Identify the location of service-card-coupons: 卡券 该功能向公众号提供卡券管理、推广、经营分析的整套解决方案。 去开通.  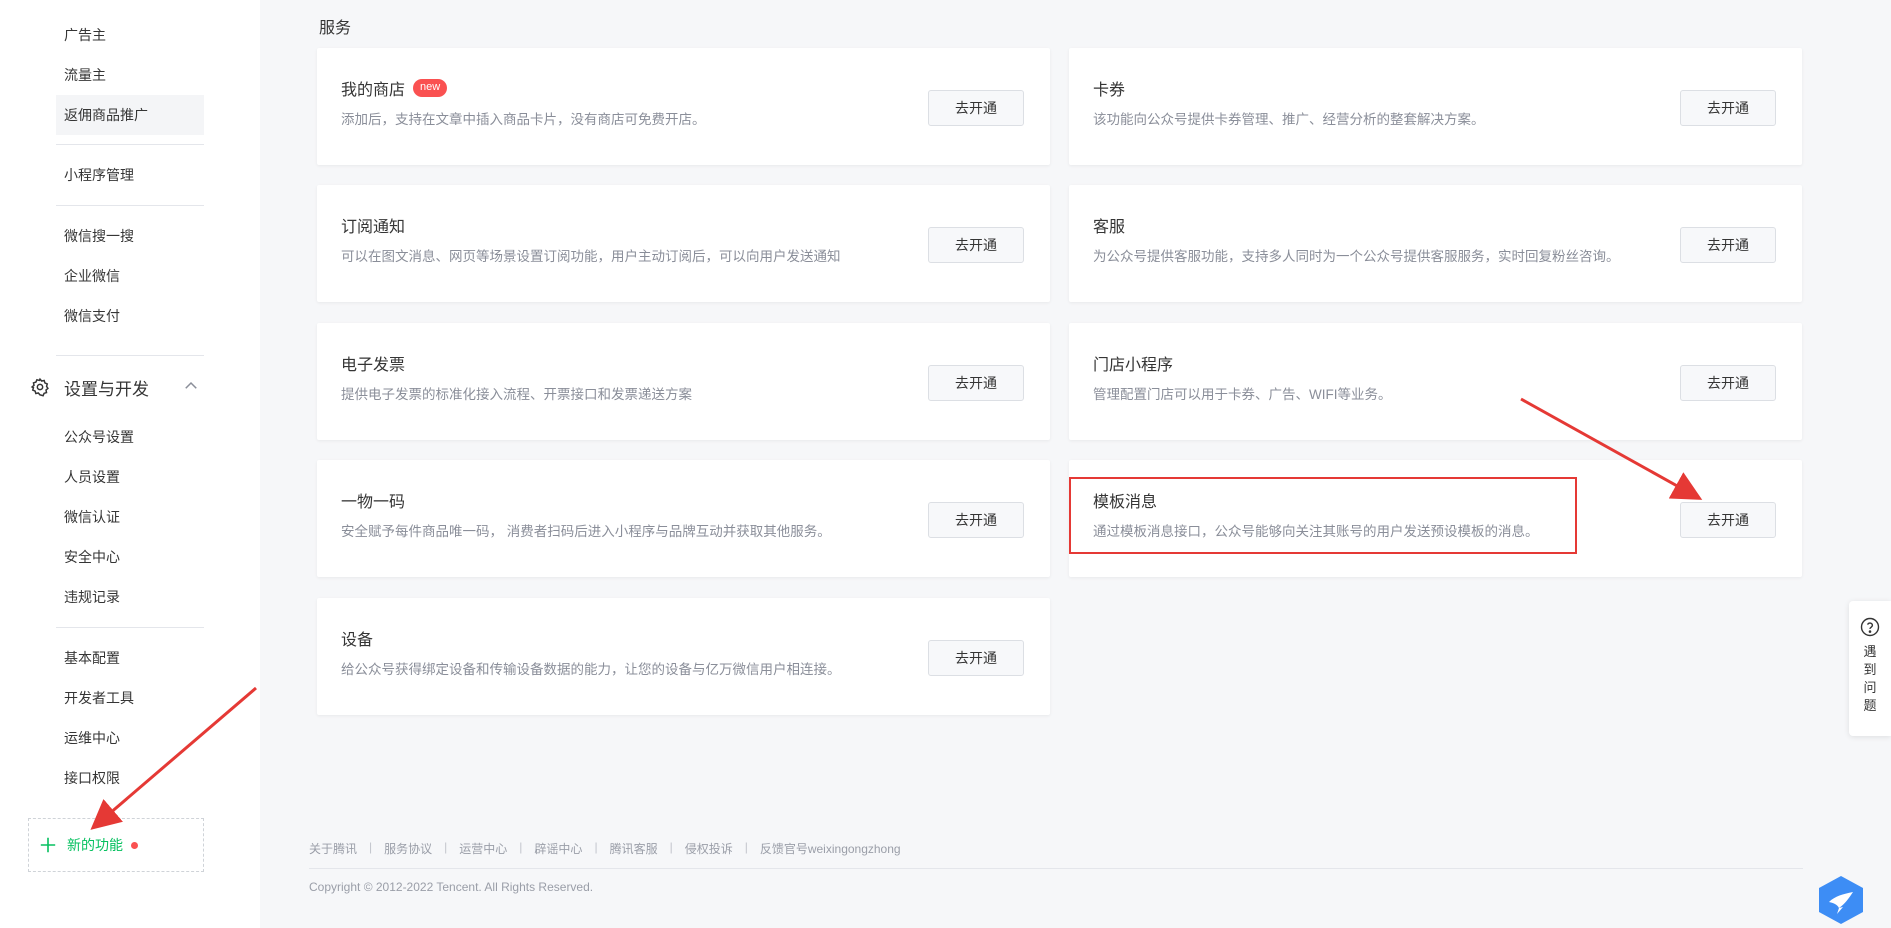
(1435, 106).